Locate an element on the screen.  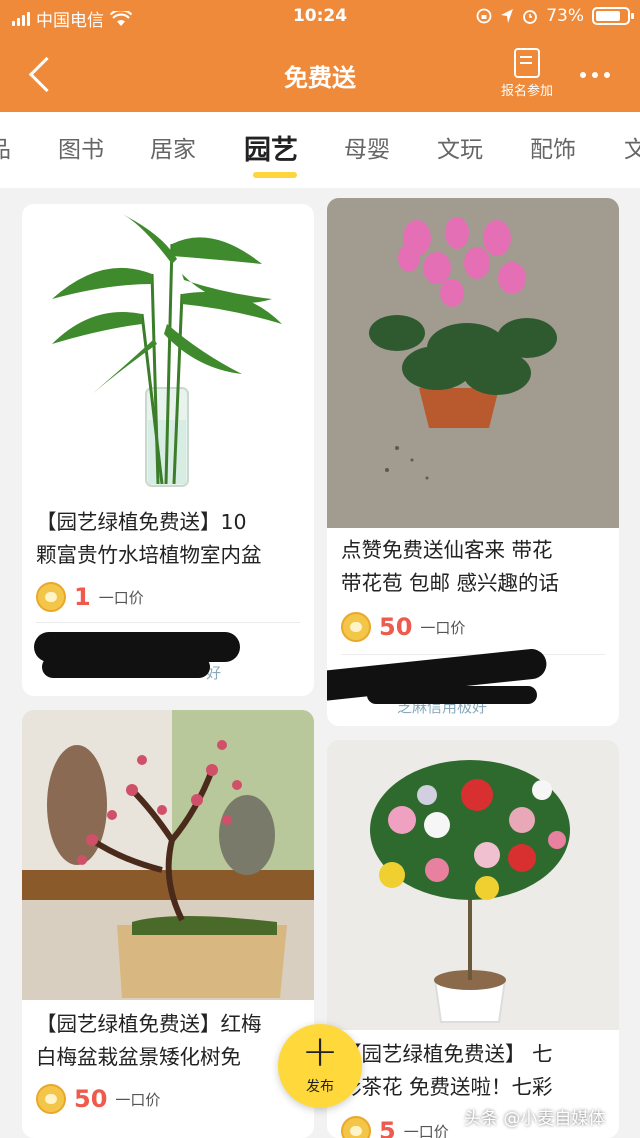
status-right: 73% is located at coordinates (555, 16).